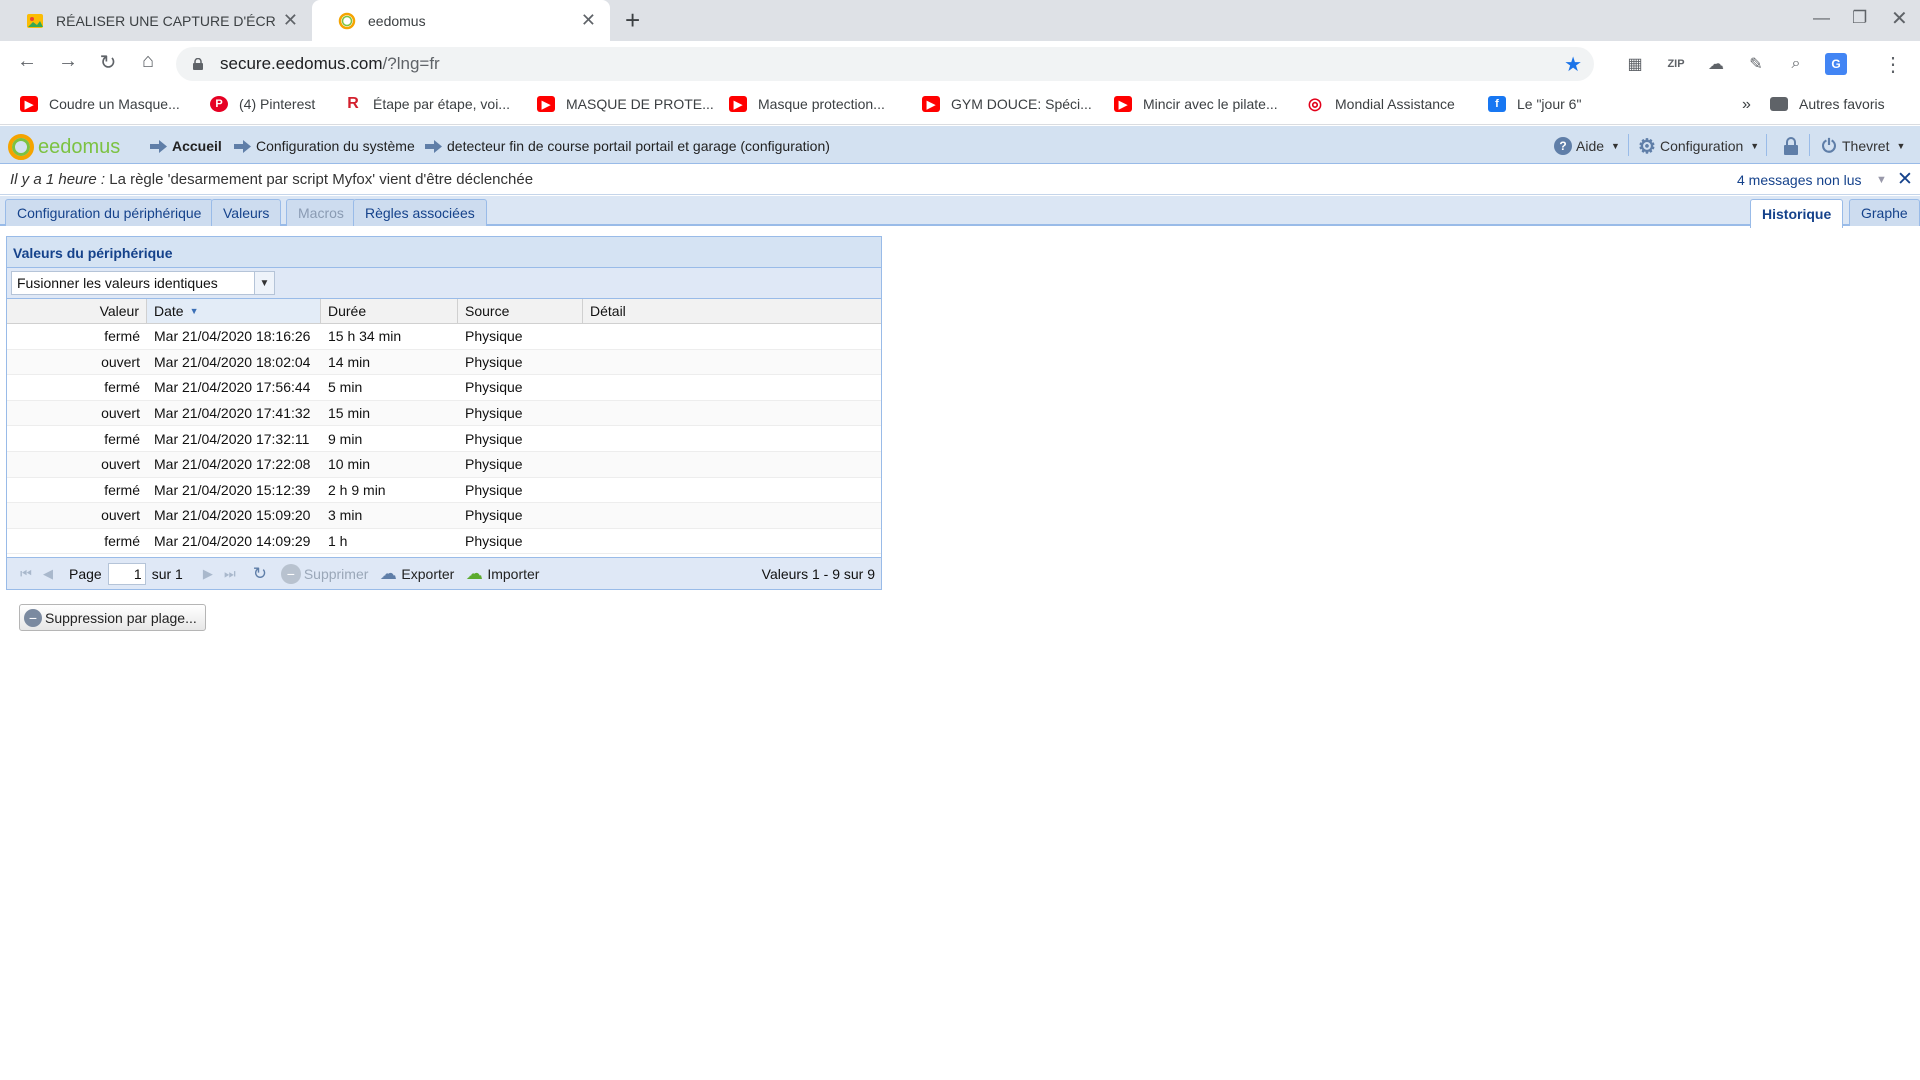 The height and width of the screenshot is (1080, 1920). Describe the element at coordinates (1905, 179) in the screenshot. I see `close-notification-icon: ✕` at that location.